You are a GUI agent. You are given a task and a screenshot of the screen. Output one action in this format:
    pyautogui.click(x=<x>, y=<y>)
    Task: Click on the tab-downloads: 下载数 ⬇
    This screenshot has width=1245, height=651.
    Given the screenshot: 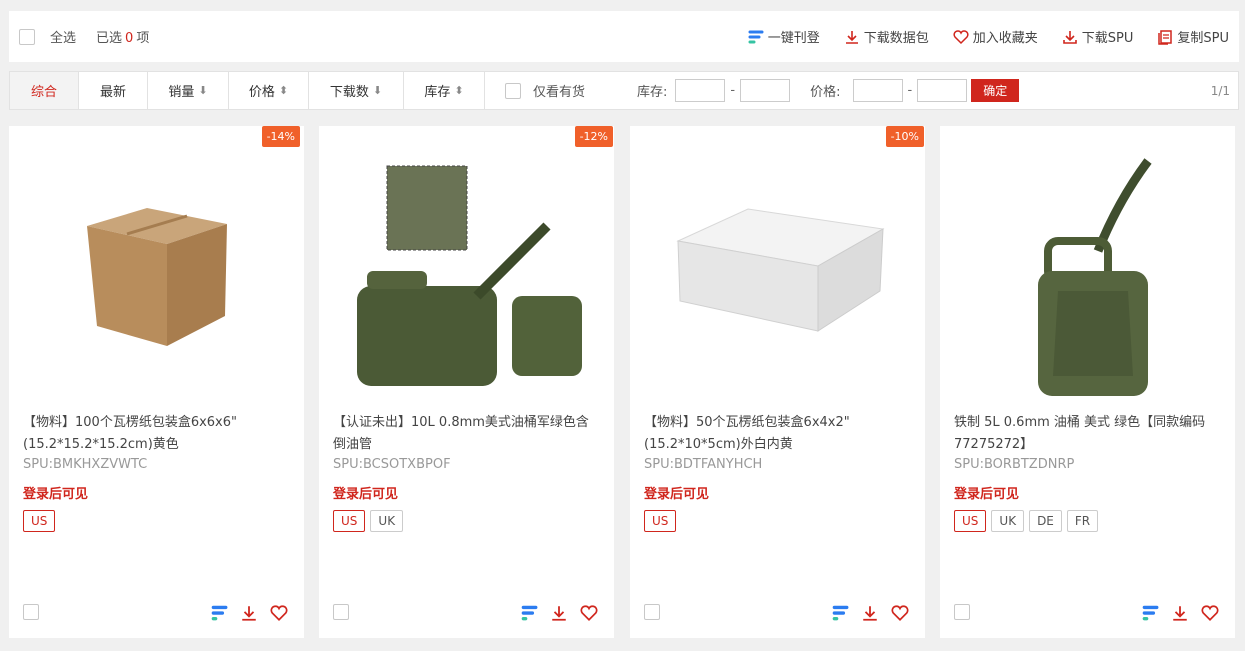 What is the action you would take?
    pyautogui.click(x=356, y=90)
    